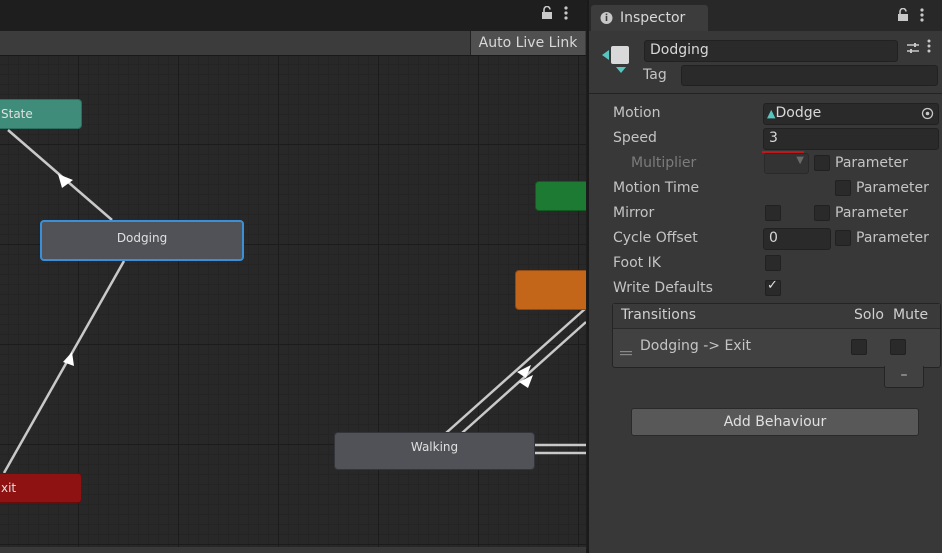  Describe the element at coordinates (523, 377) in the screenshot. I see `transition-walking-up-b` at that location.